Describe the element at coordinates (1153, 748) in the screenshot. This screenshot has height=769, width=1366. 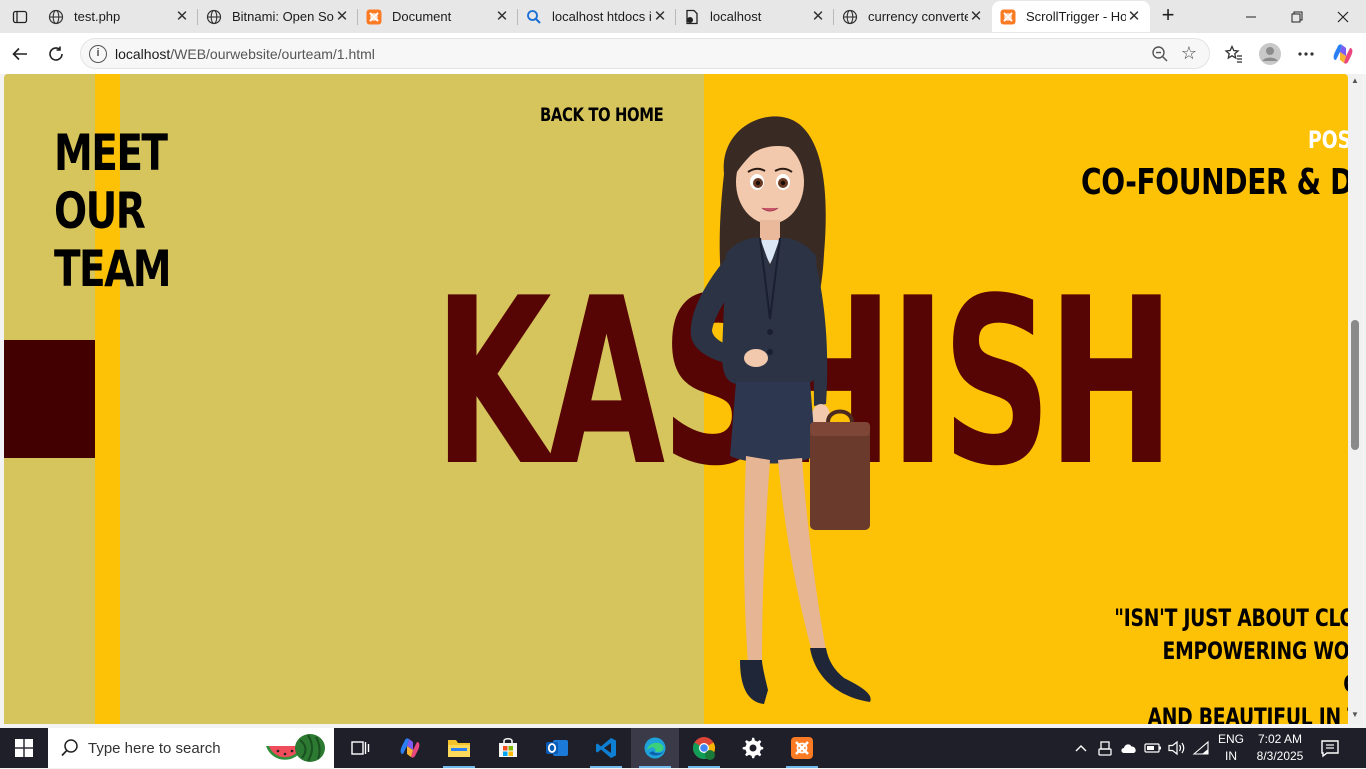
I see `battery-icon` at that location.